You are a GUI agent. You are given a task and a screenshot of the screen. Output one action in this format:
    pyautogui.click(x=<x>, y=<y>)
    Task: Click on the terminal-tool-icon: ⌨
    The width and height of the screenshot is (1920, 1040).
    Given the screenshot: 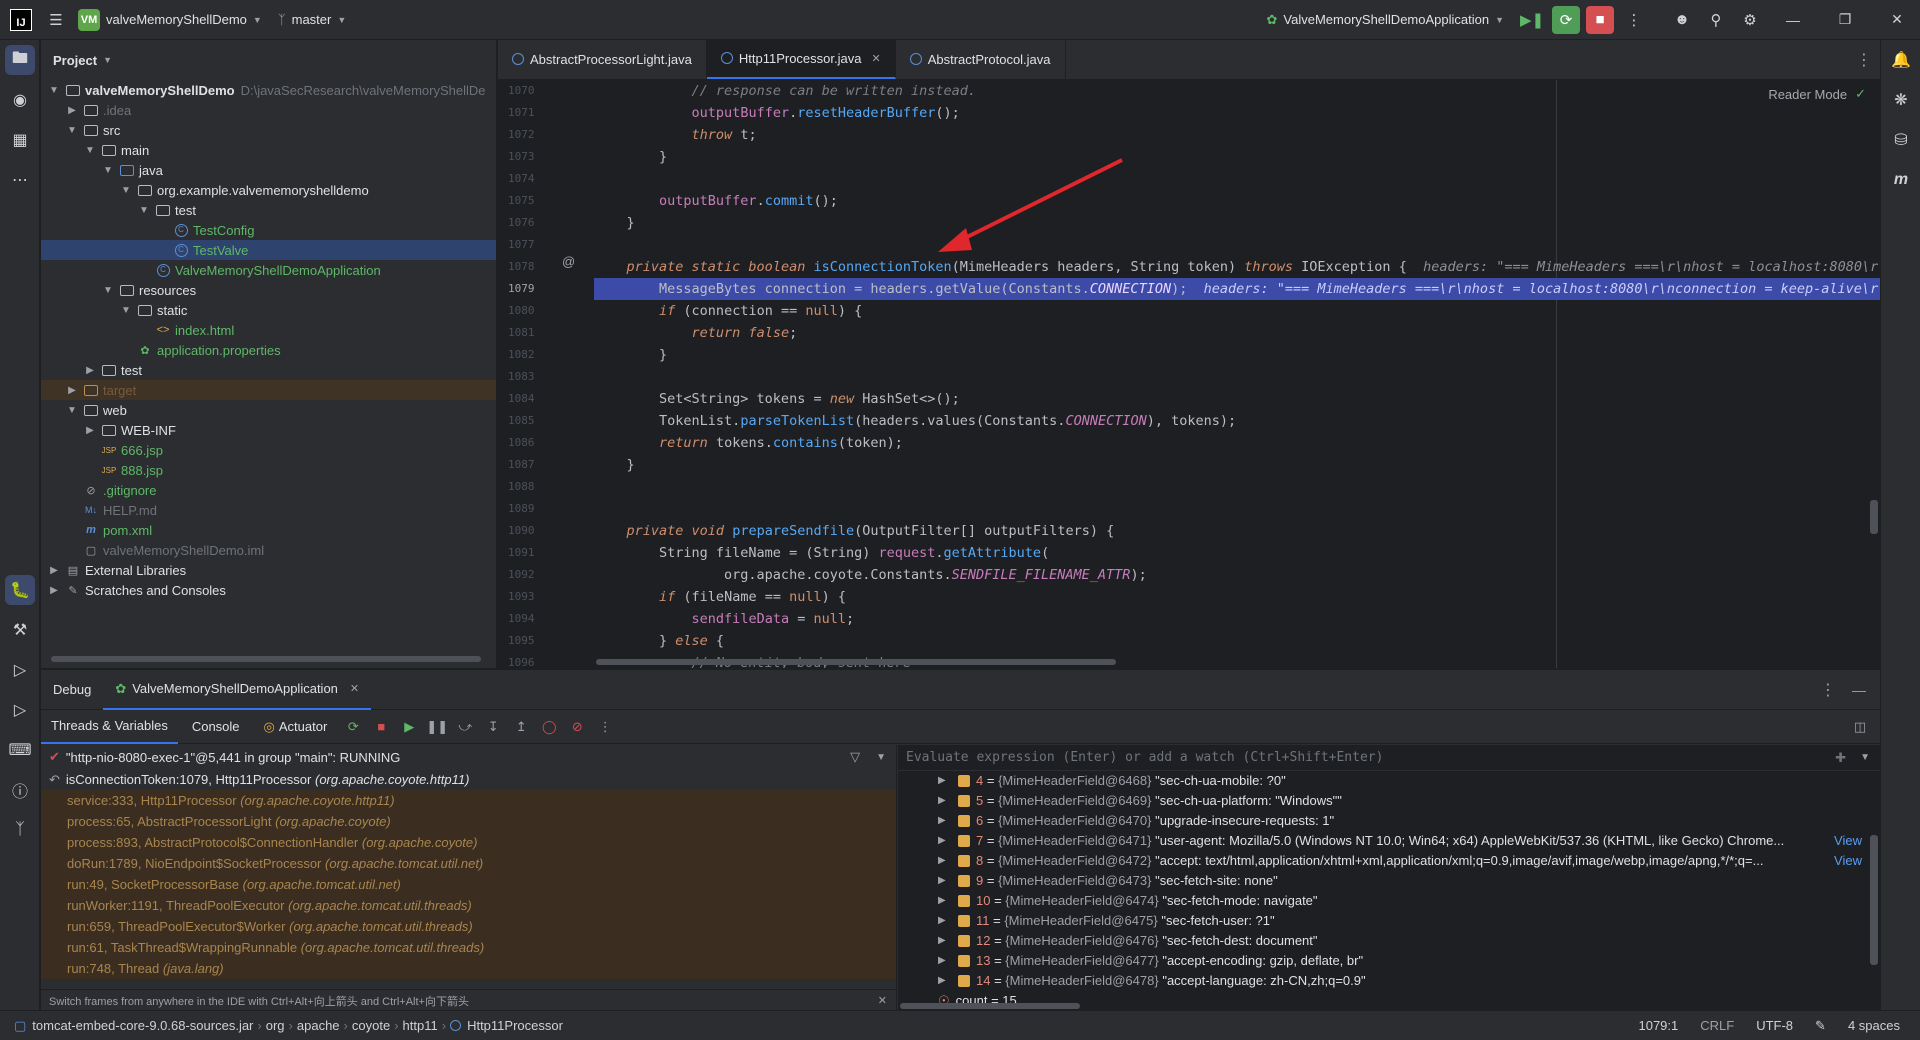 What is the action you would take?
    pyautogui.click(x=20, y=750)
    